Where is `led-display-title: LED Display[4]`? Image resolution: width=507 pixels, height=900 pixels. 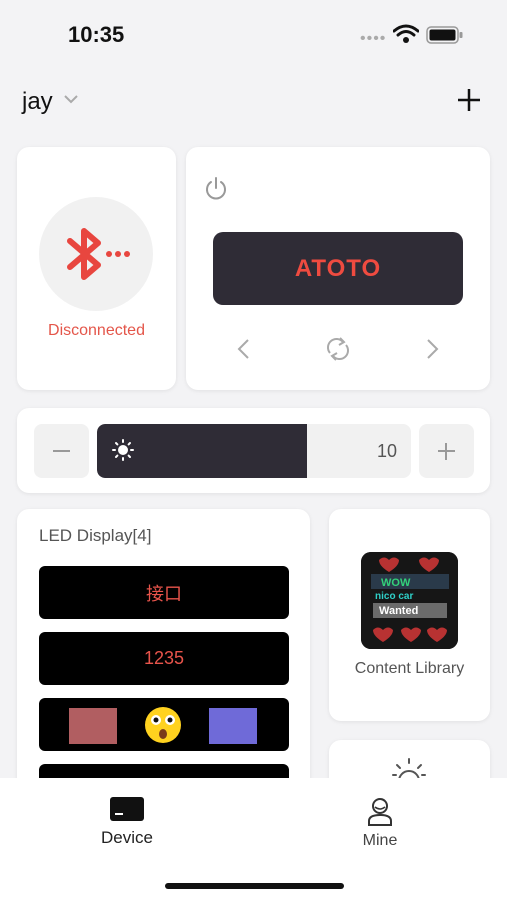 led-display-title: LED Display[4] is located at coordinates (95, 535).